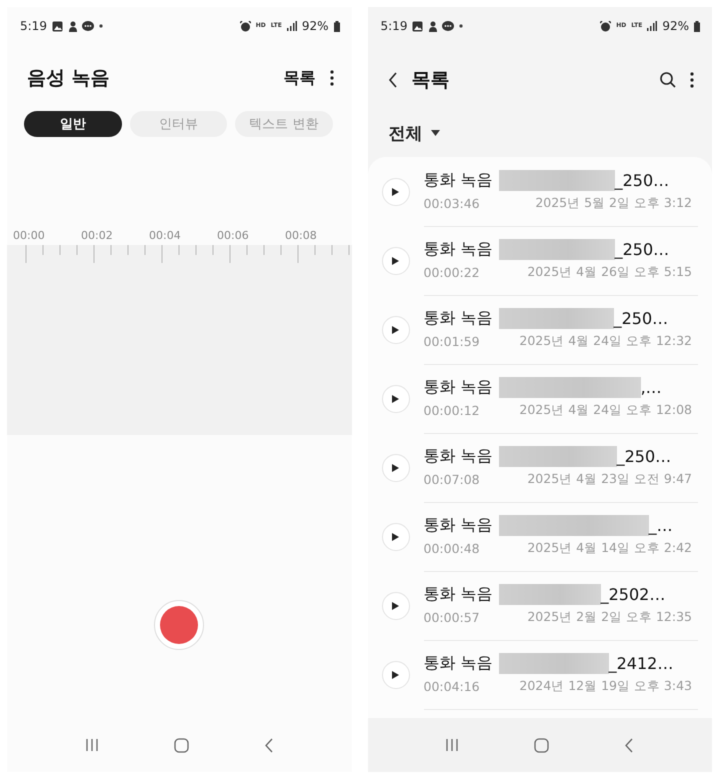 The height and width of the screenshot is (780, 719). I want to click on back-button, so click(393, 80).